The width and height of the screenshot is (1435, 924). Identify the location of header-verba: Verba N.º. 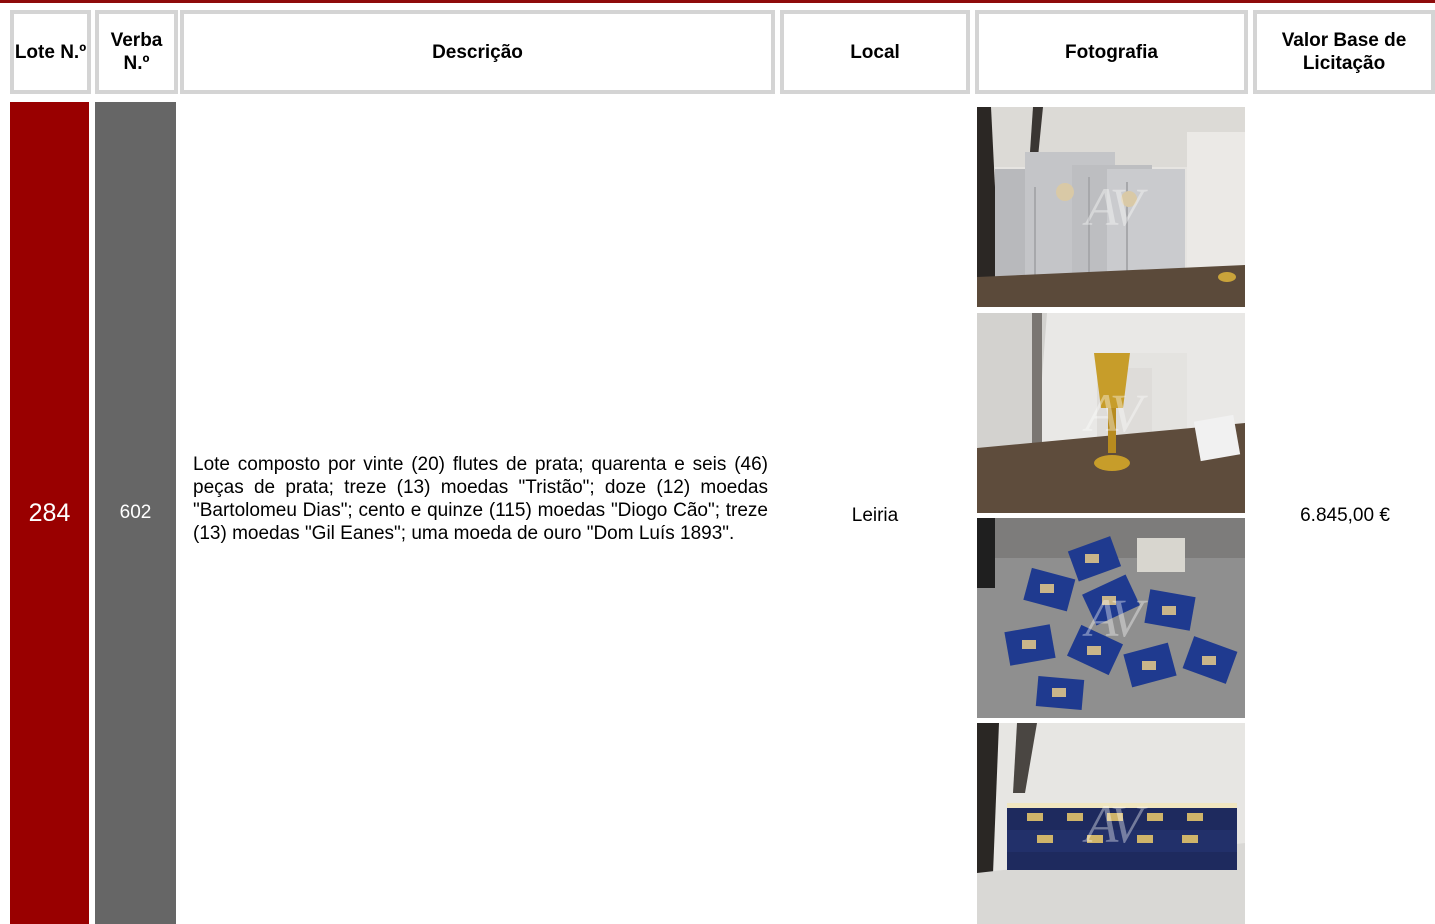
(136, 52).